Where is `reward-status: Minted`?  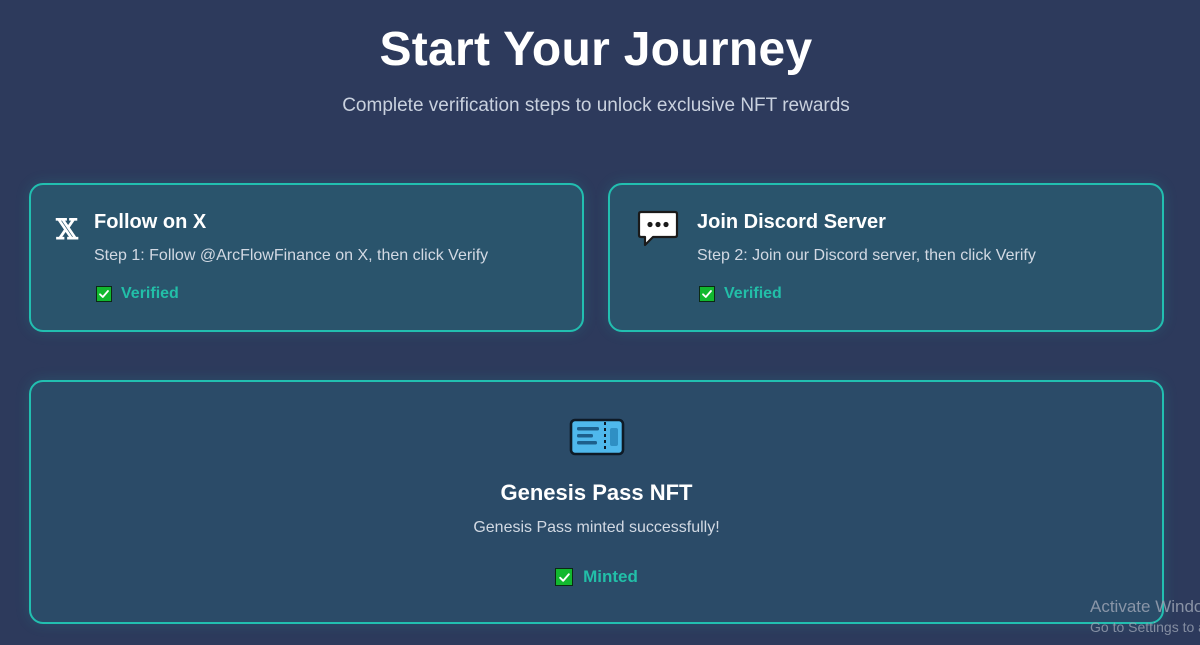
reward-status: Minted is located at coordinates (596, 577).